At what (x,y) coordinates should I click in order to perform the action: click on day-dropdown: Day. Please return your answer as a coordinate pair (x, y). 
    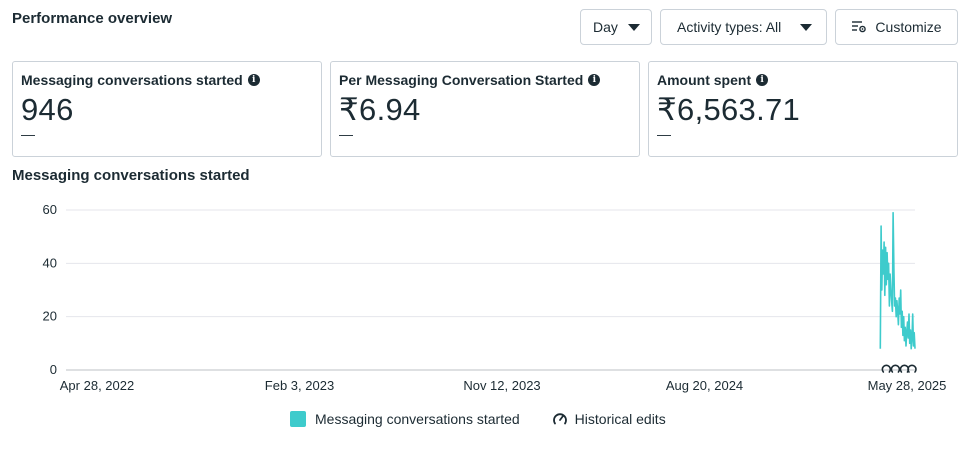
    Looking at the image, I should click on (616, 27).